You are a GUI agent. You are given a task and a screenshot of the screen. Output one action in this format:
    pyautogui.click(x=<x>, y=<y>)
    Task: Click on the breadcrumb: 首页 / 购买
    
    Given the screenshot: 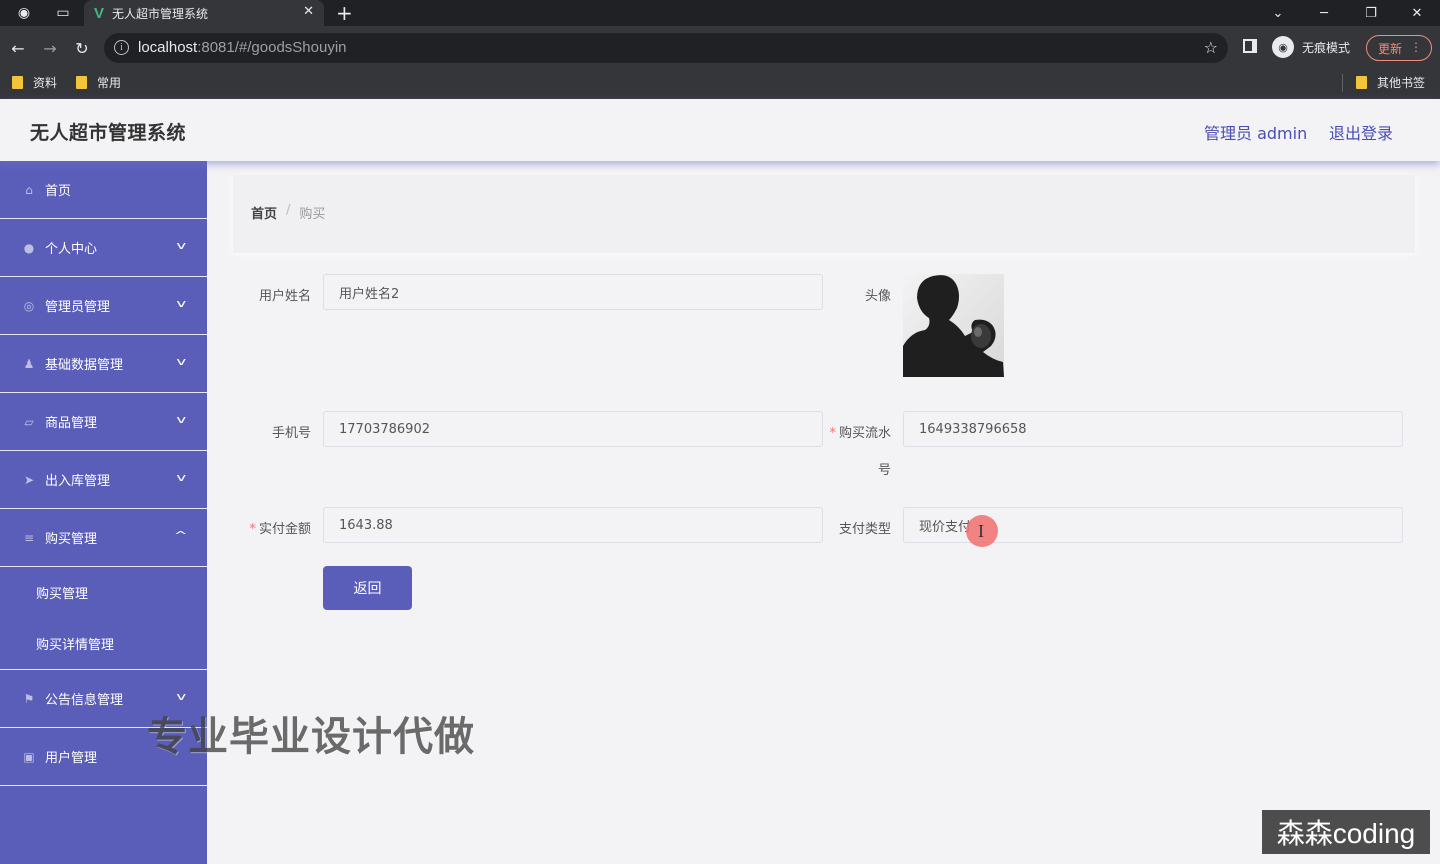 What is the action you would take?
    pyautogui.click(x=288, y=212)
    